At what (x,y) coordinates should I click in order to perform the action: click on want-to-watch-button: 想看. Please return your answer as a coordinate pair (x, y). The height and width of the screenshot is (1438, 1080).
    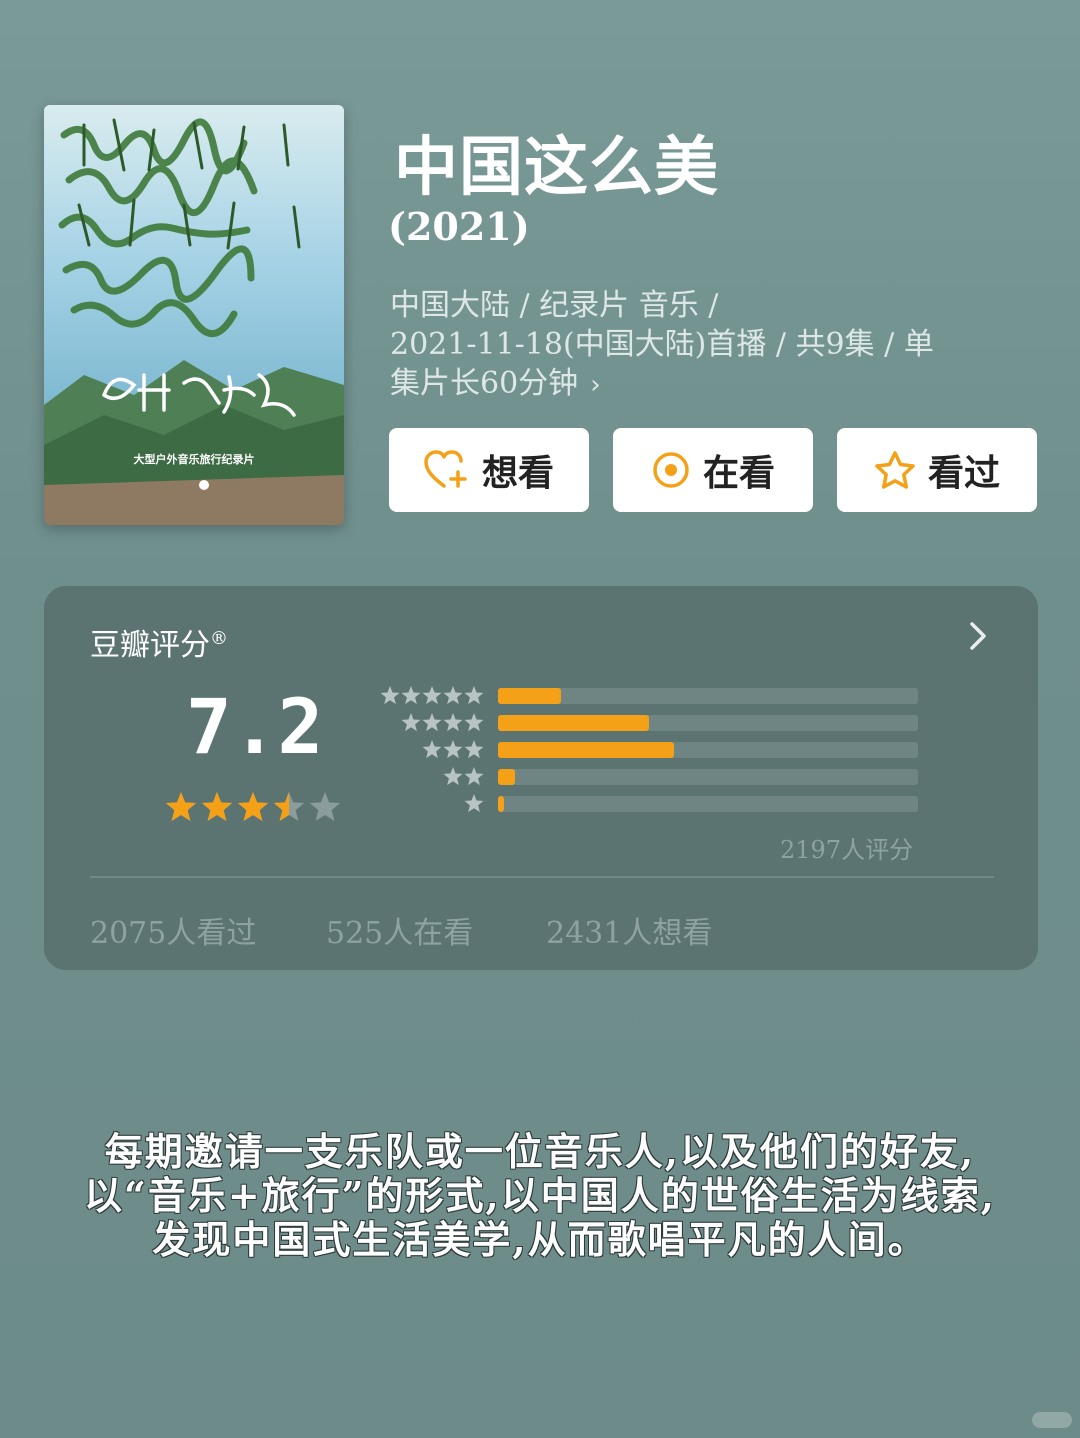
    Looking at the image, I should click on (489, 470).